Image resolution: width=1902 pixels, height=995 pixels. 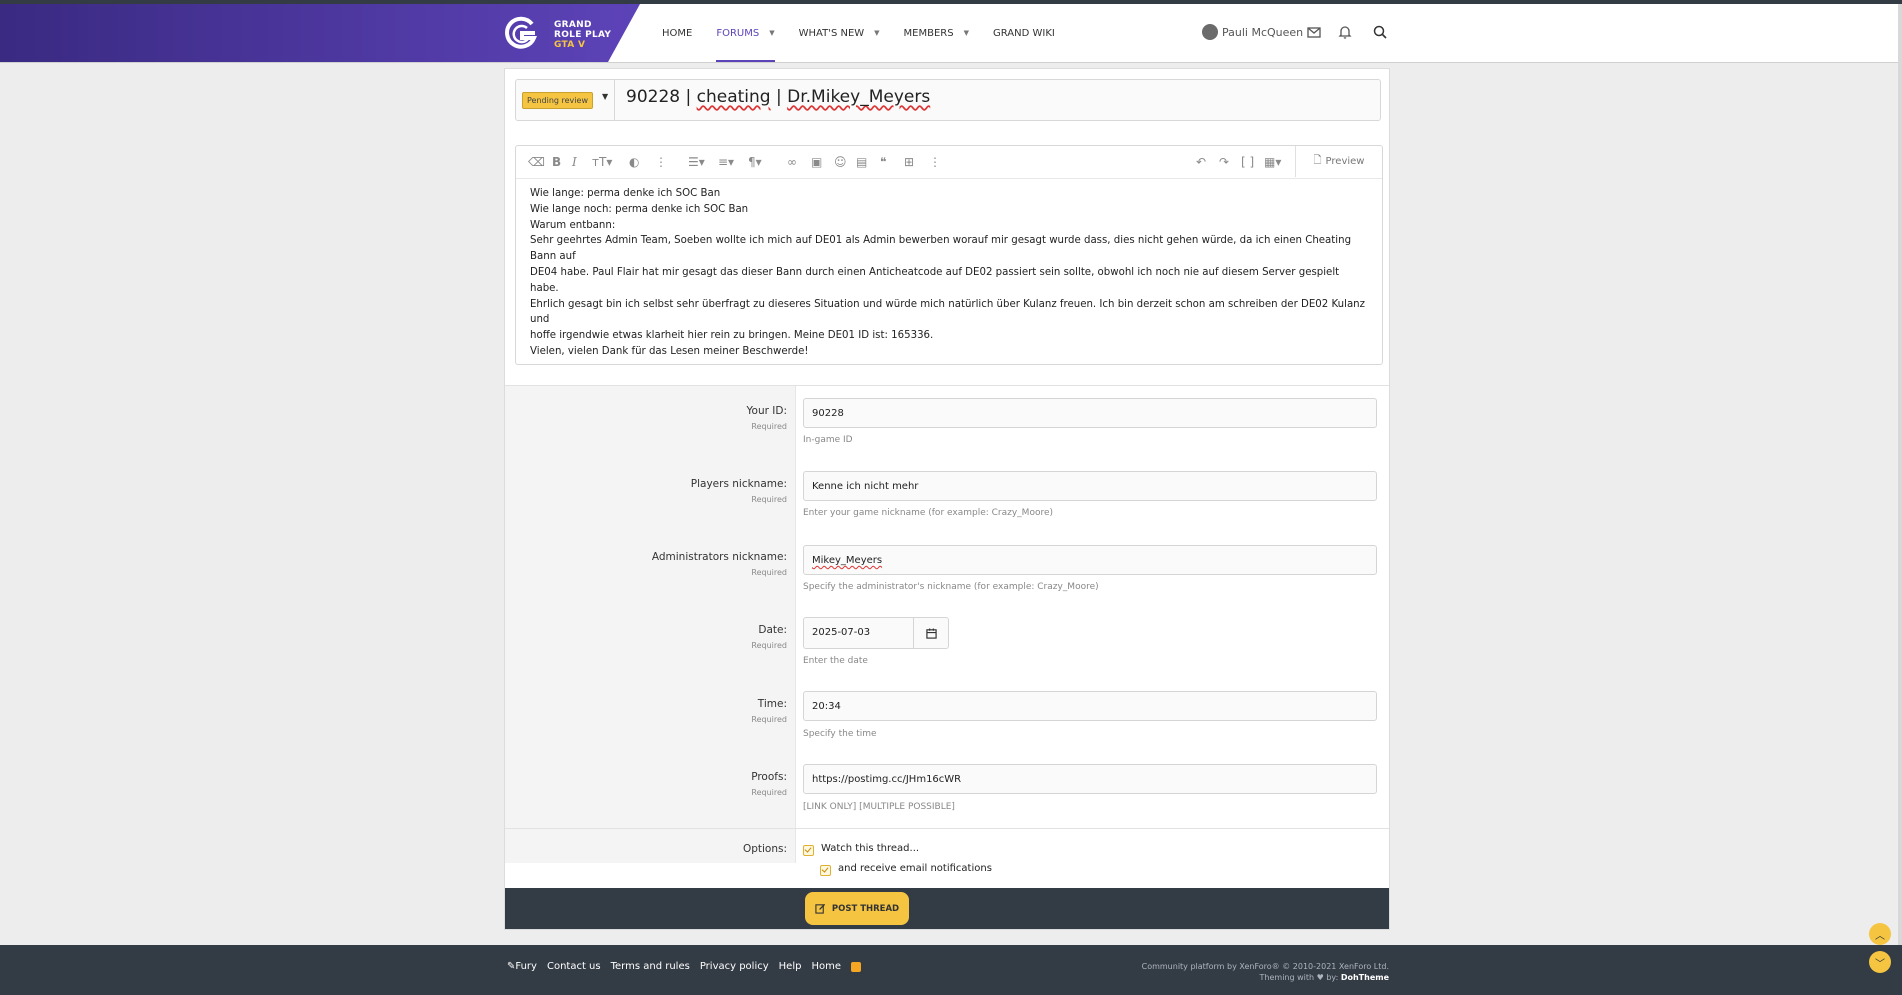 What do you see at coordinates (522, 966) in the screenshot?
I see `footer-link-style: ✎Fury` at bounding box center [522, 966].